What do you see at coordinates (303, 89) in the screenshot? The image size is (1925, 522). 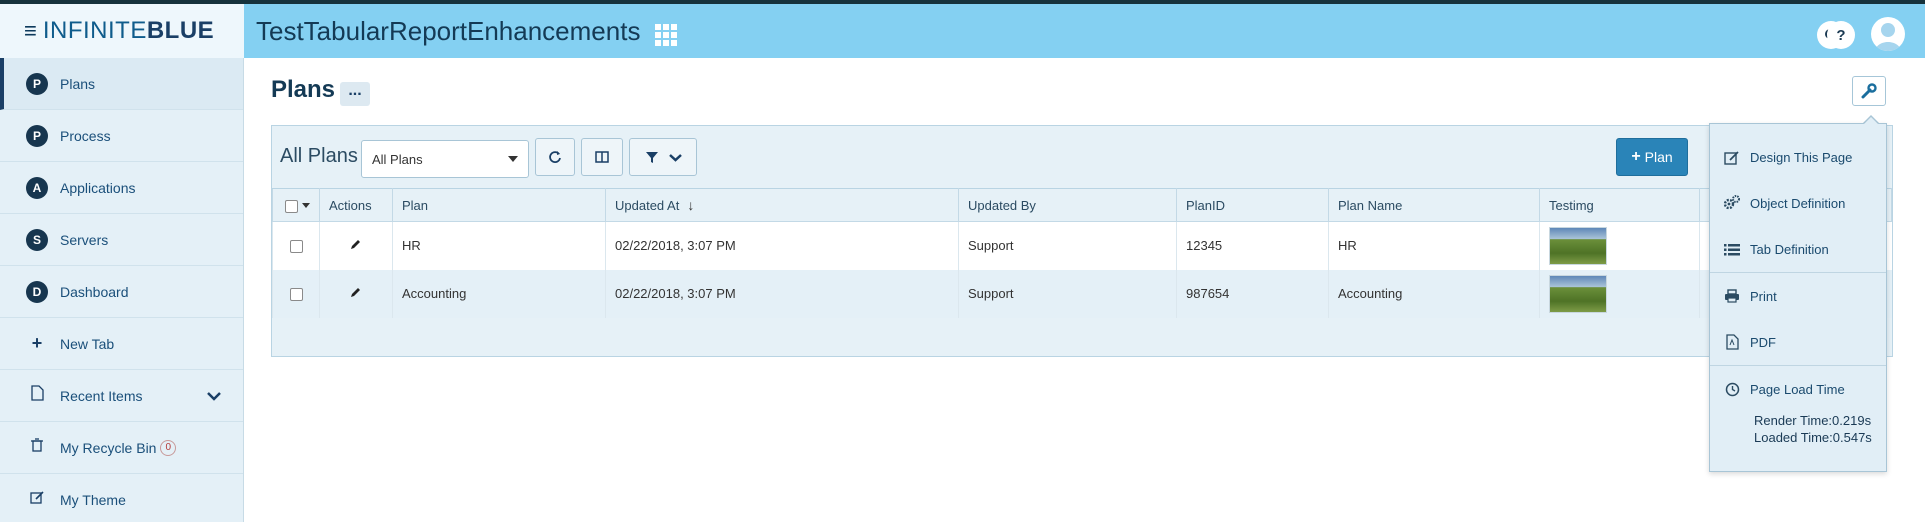 I see `page-title: Plans` at bounding box center [303, 89].